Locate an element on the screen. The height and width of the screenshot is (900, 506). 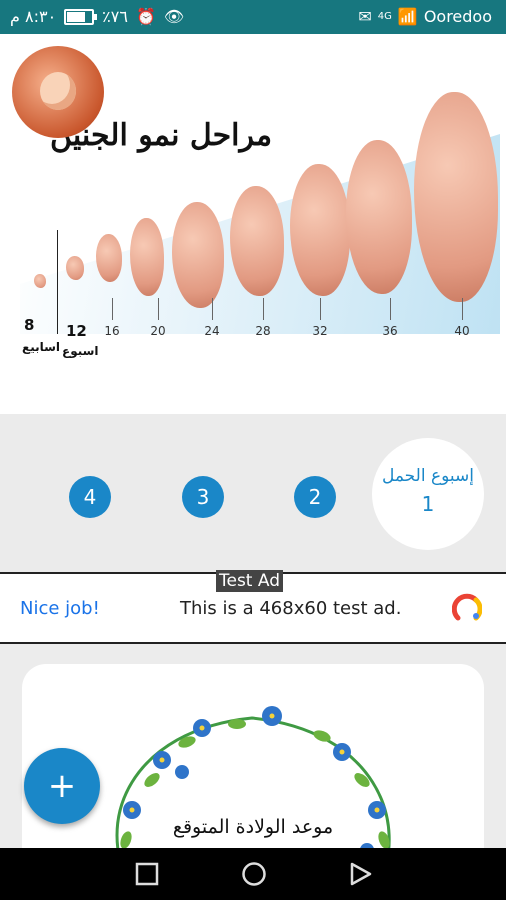
status-right: ✉ 4G 📶 Ooredoo is located at coordinates (425, 16).